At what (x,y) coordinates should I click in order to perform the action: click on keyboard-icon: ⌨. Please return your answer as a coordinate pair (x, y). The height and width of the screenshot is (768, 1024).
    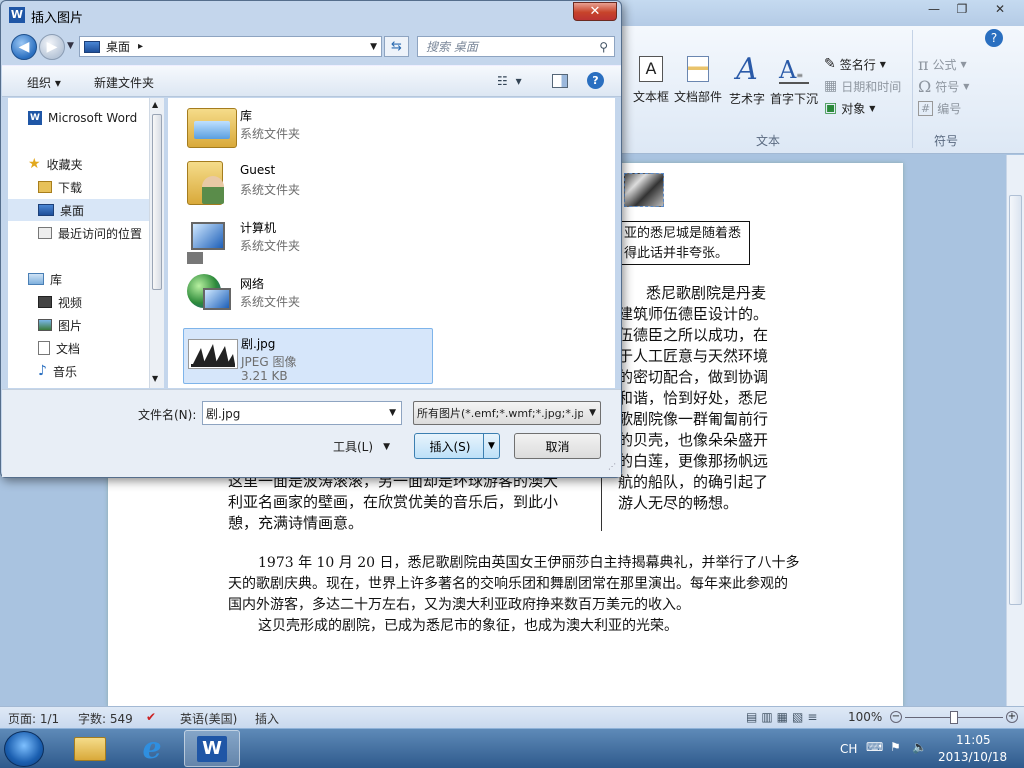
    Looking at the image, I should click on (874, 747).